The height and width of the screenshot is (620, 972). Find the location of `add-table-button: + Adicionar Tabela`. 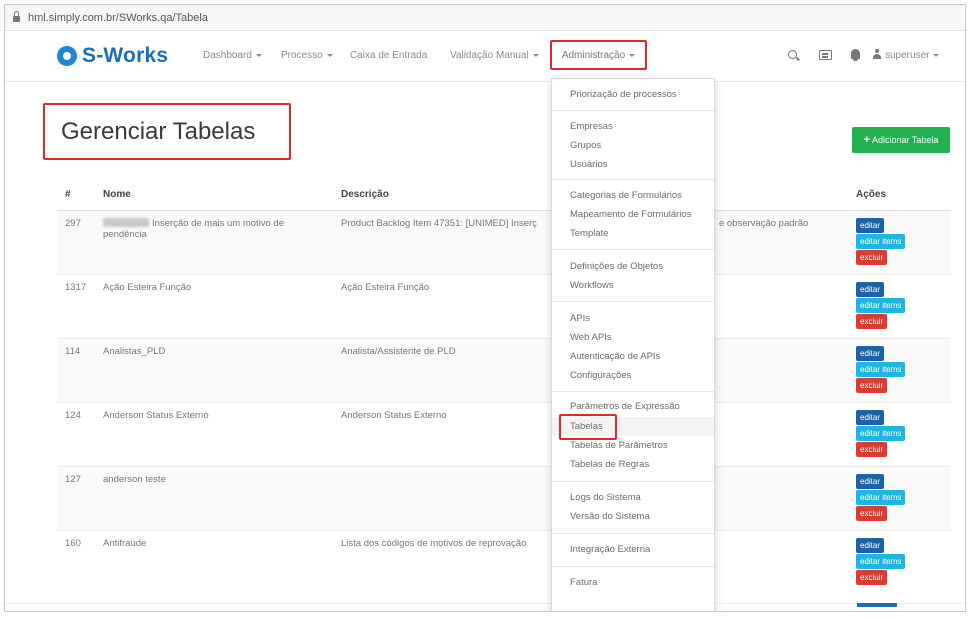

add-table-button: + Adicionar Tabela is located at coordinates (901, 140).